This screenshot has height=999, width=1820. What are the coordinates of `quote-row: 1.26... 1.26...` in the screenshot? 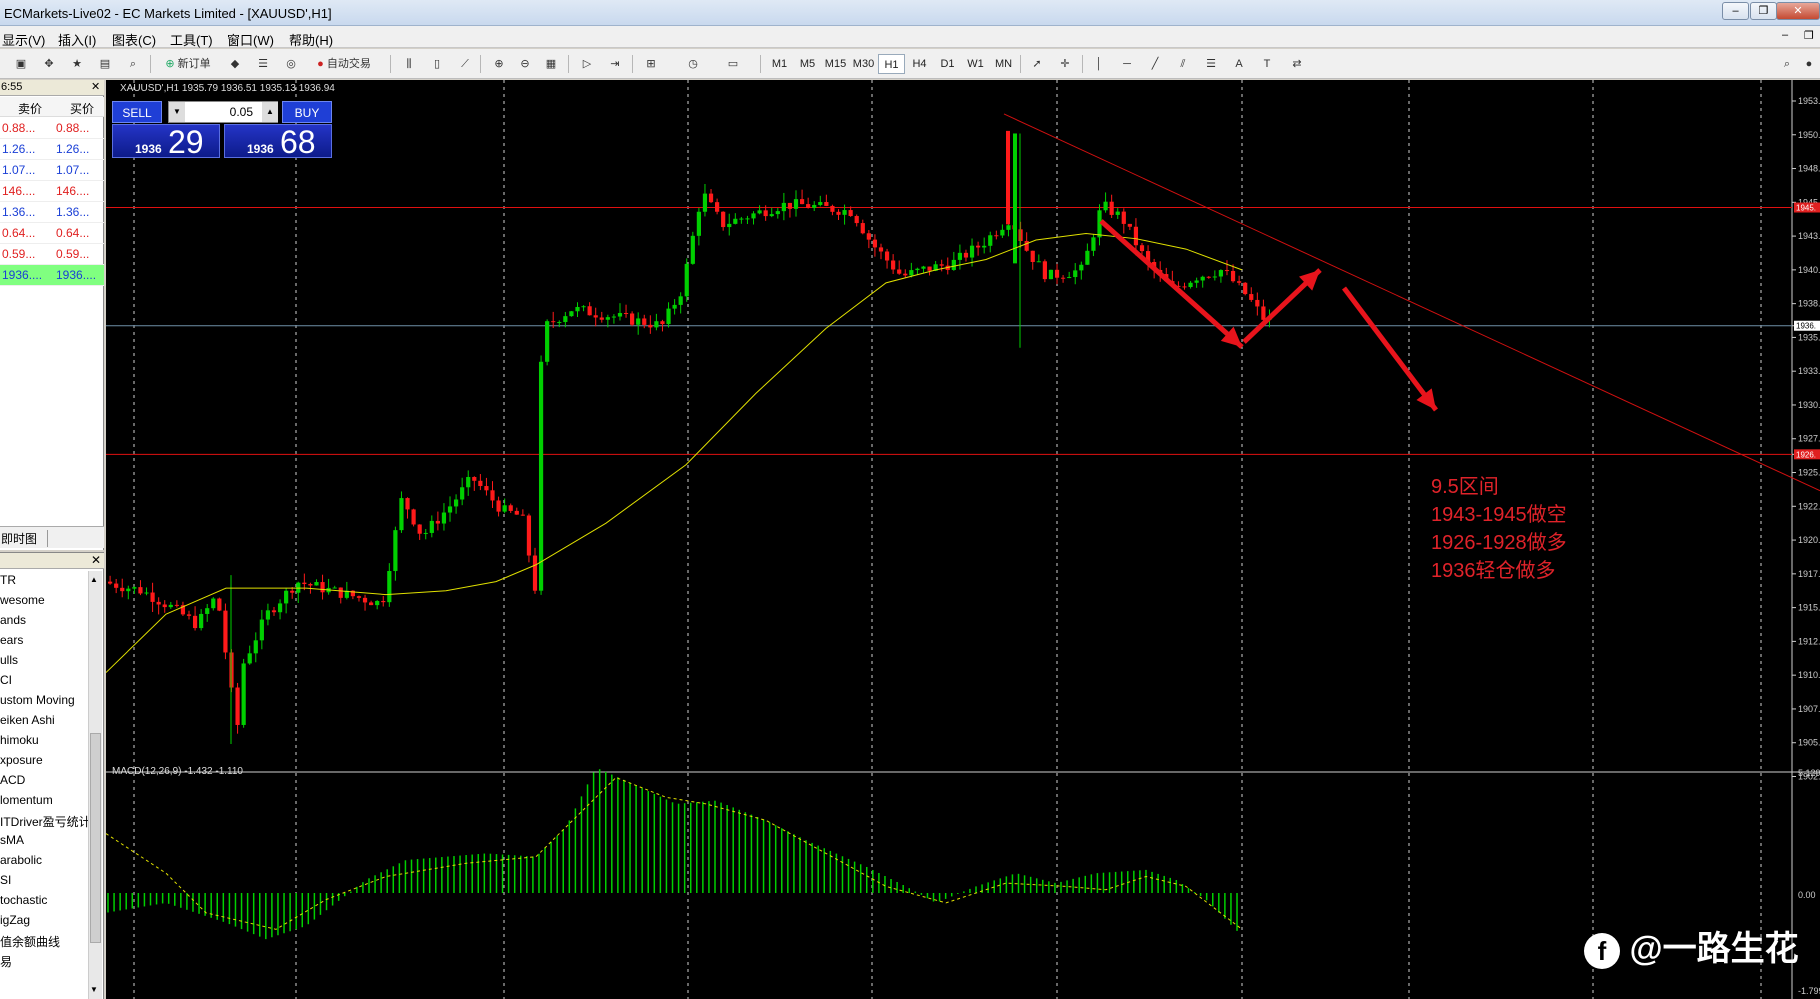 It's located at (52, 149).